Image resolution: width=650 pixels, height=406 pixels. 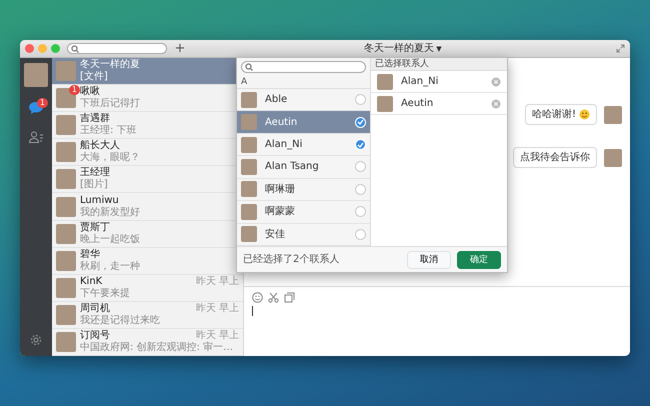 I want to click on message-preview: 大海，眼呢？, so click(x=110, y=158).